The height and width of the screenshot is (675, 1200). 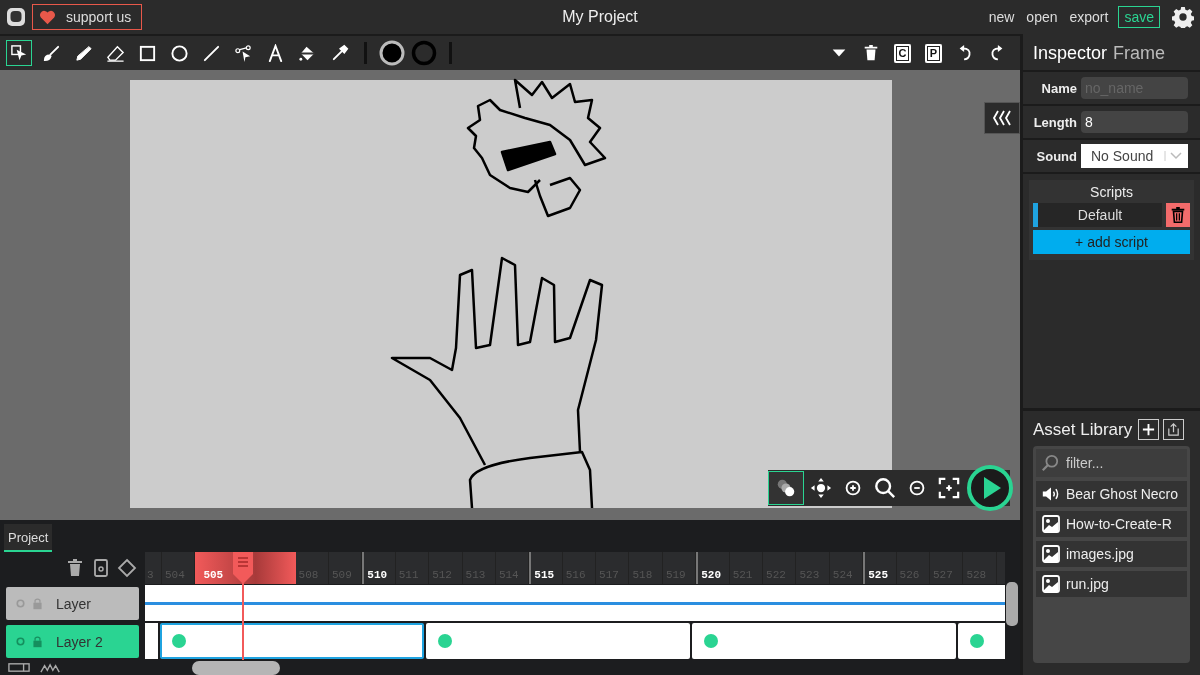 I want to click on onion-button, so click(x=786, y=488).